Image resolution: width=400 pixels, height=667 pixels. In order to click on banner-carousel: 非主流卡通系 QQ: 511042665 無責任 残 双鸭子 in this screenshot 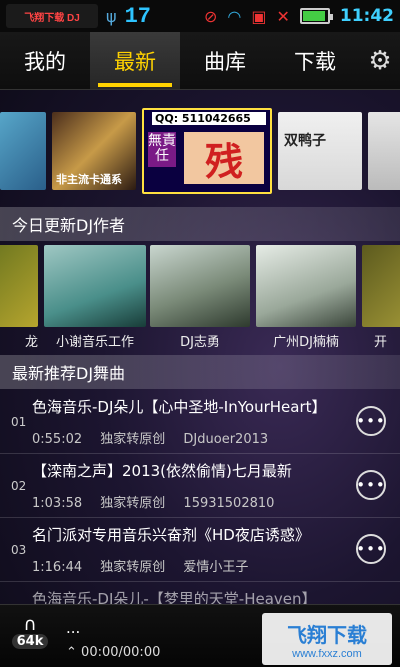, I will do `click(200, 151)`.